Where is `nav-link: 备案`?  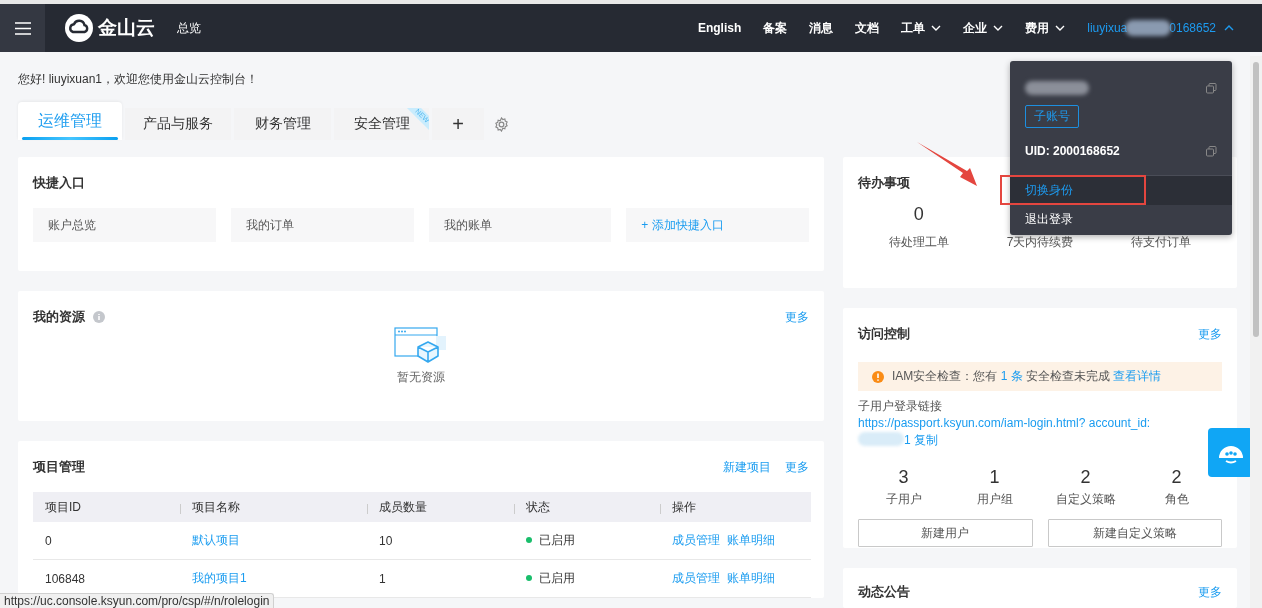 nav-link: 备案 is located at coordinates (775, 28).